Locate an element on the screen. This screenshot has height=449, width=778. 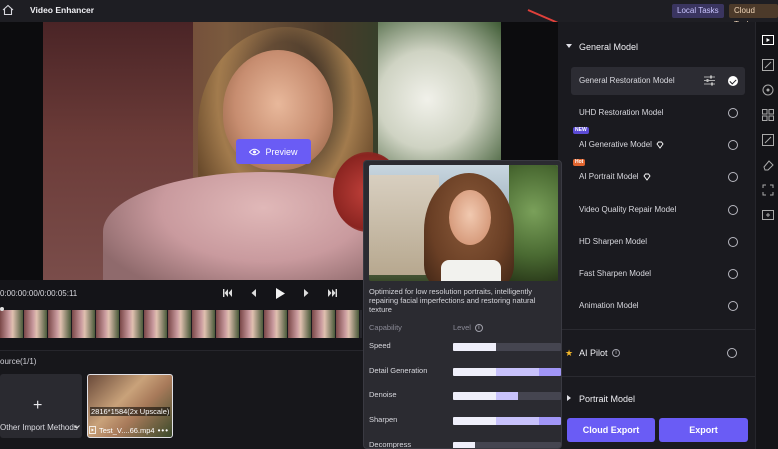
check-mark is located at coordinates (733, 81).